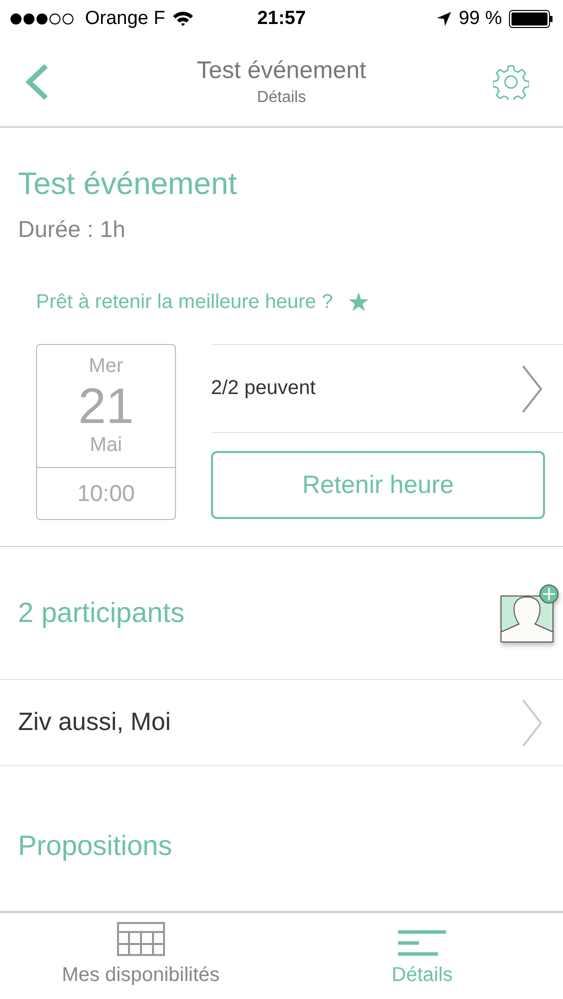 The height and width of the screenshot is (999, 563). Describe the element at coordinates (531, 19) in the screenshot. I see `battery-icon` at that location.